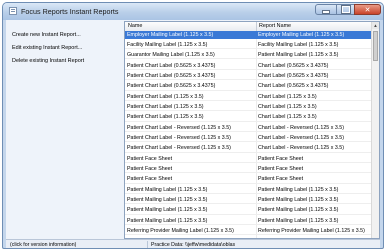 This screenshot has height=251, width=388. What do you see at coordinates (301, 34) in the screenshot?
I see `cell-report-name: Employer Mailing Label (1.125 x 3.5)` at bounding box center [301, 34].